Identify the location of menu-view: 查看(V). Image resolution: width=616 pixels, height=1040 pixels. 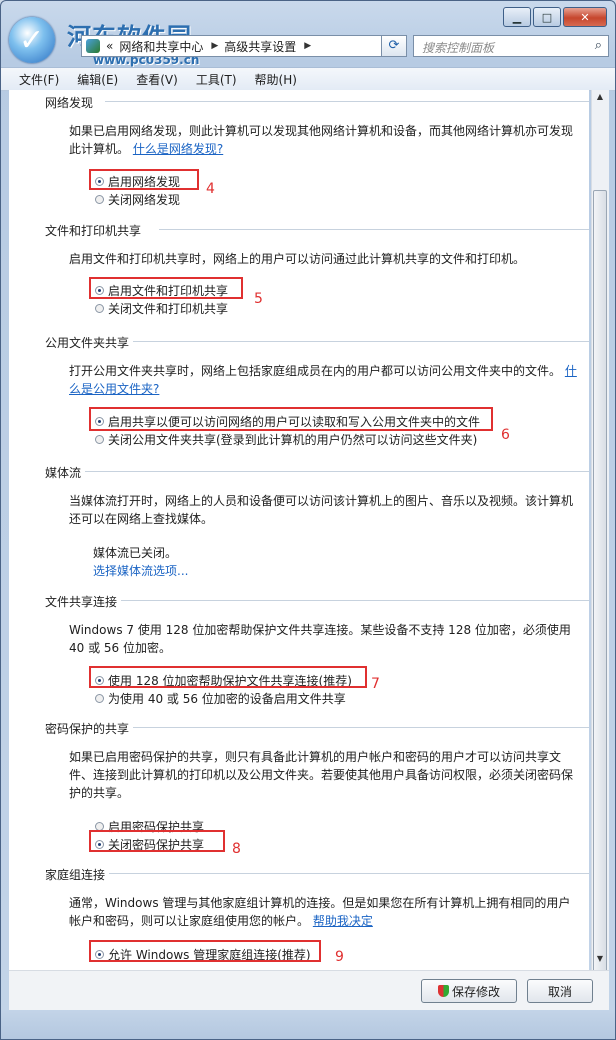
(157, 79).